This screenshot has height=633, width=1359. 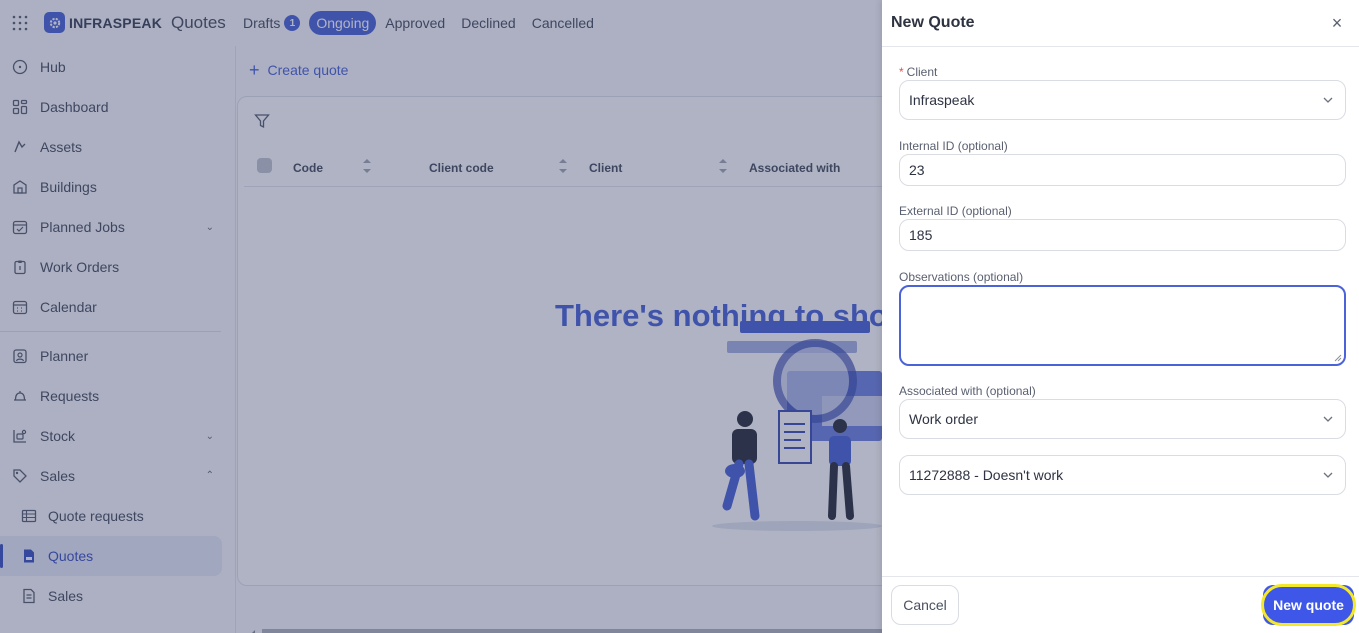 I want to click on highlight-ring, so click(x=1308, y=605).